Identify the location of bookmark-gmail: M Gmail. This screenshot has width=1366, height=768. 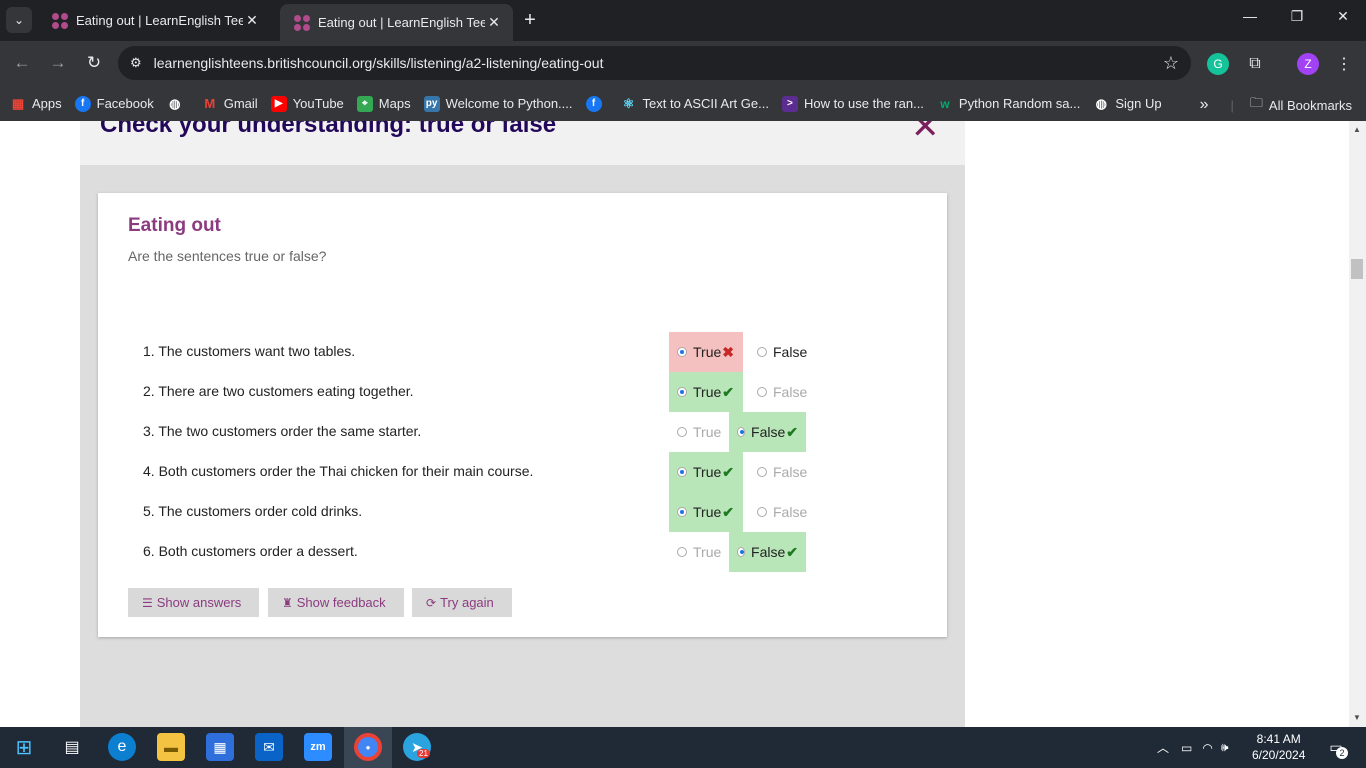
(229, 104).